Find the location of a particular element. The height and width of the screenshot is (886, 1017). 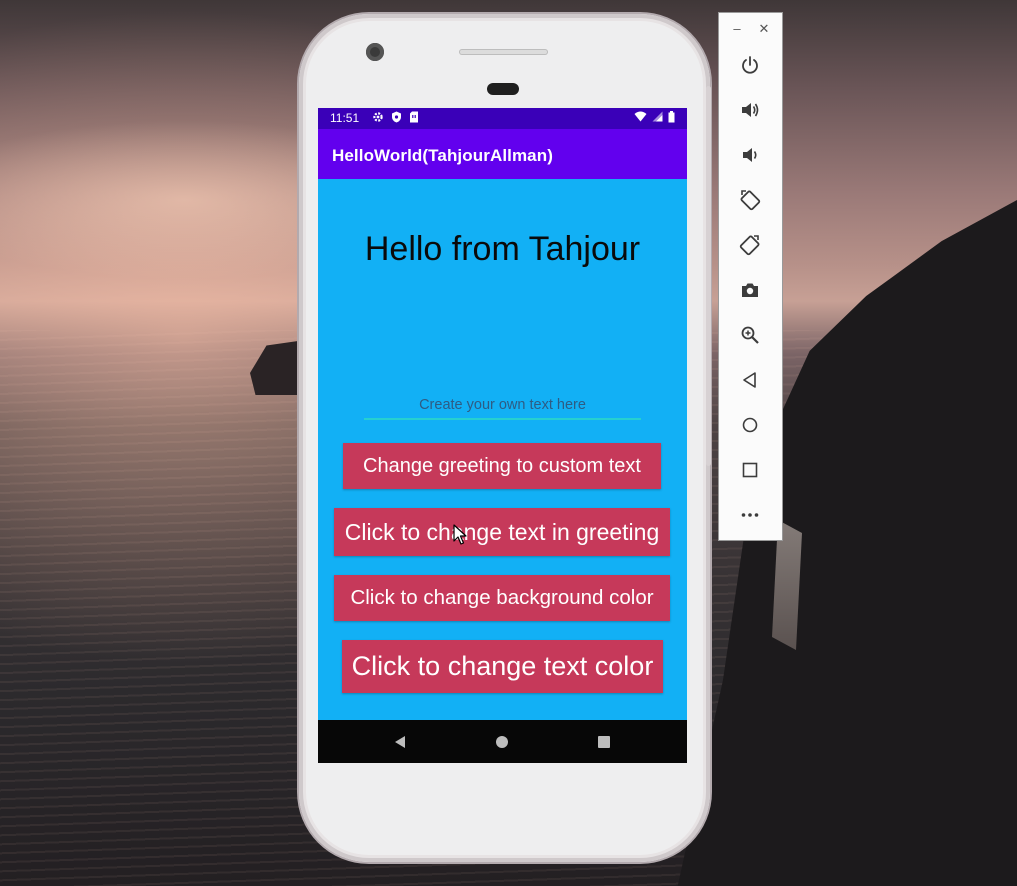

signal-icon is located at coordinates (657, 116).